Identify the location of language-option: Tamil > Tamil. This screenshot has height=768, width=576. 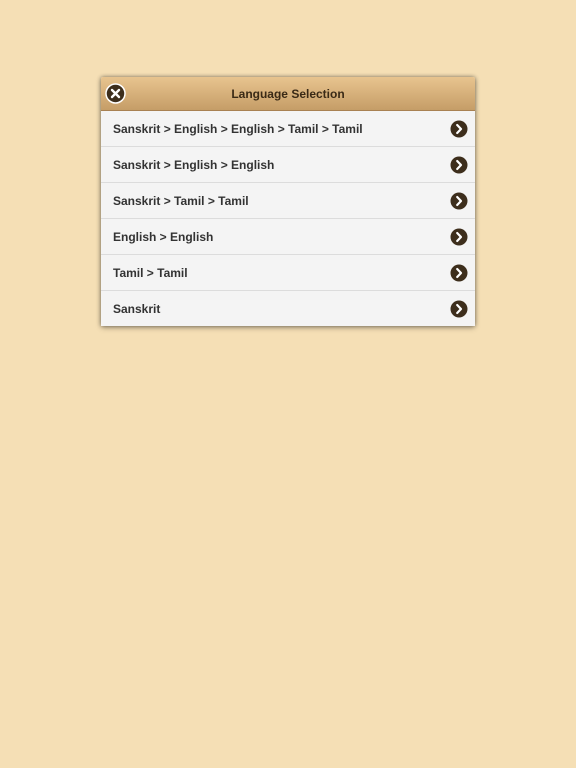
(288, 272).